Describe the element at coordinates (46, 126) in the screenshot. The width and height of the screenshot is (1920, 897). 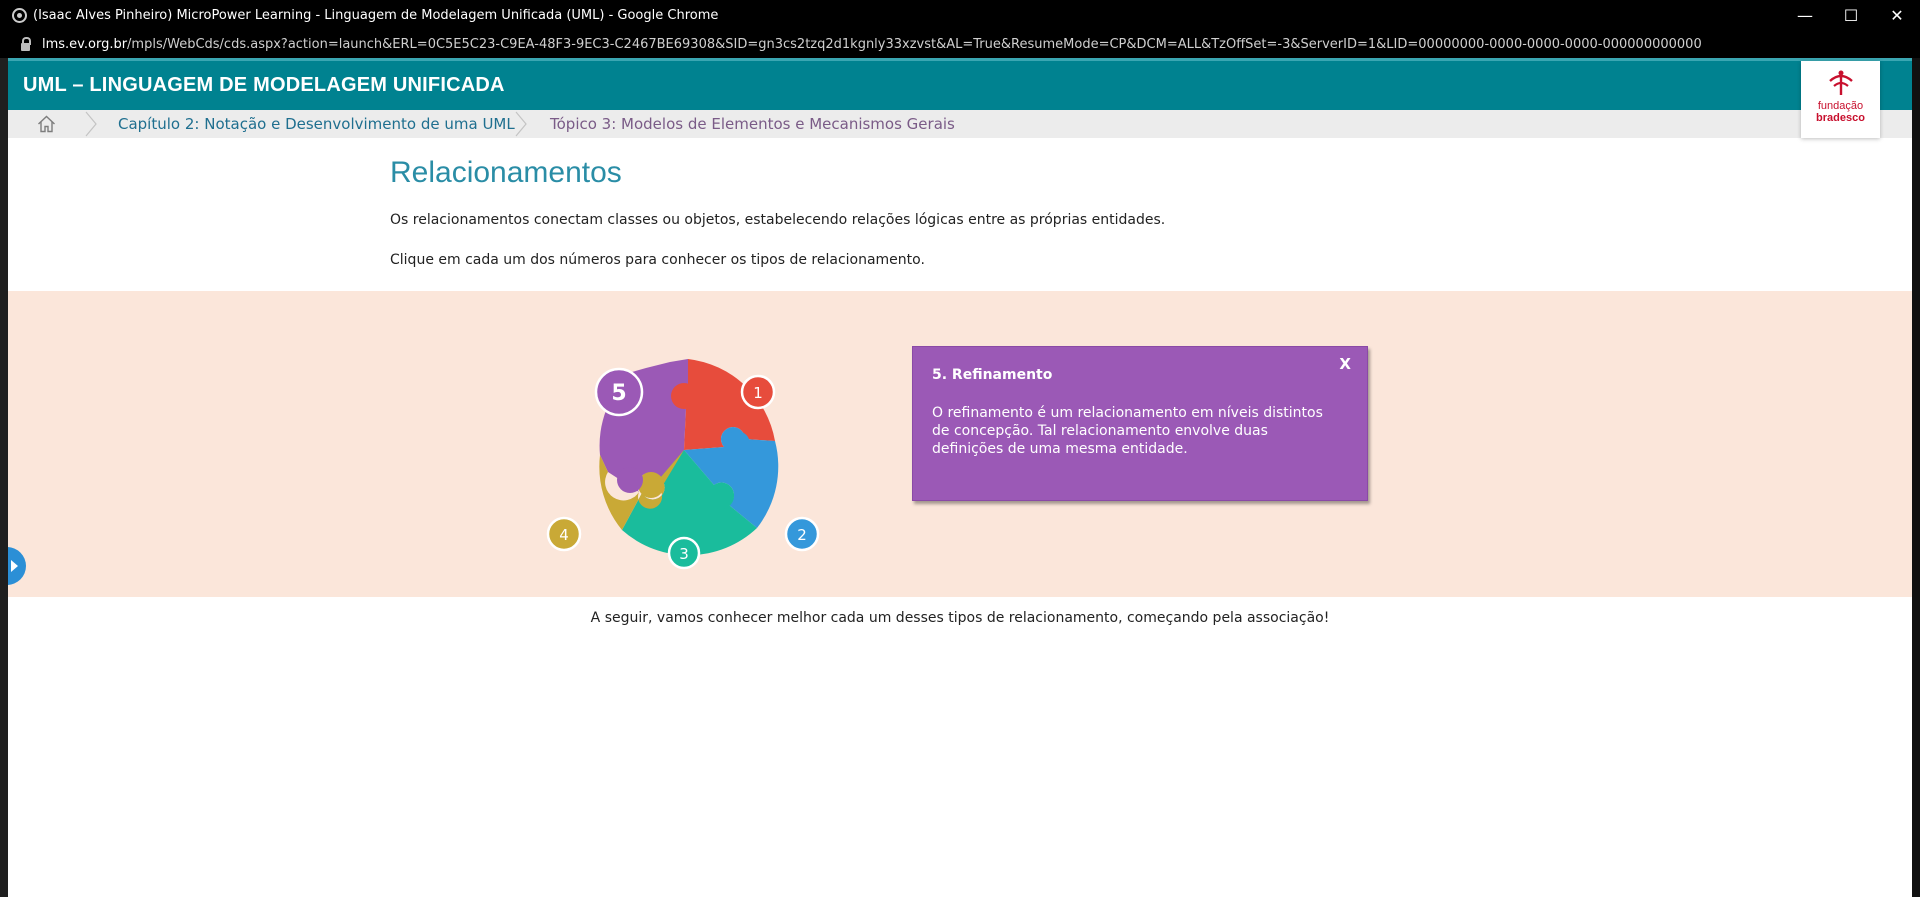
I see `home-icon` at that location.